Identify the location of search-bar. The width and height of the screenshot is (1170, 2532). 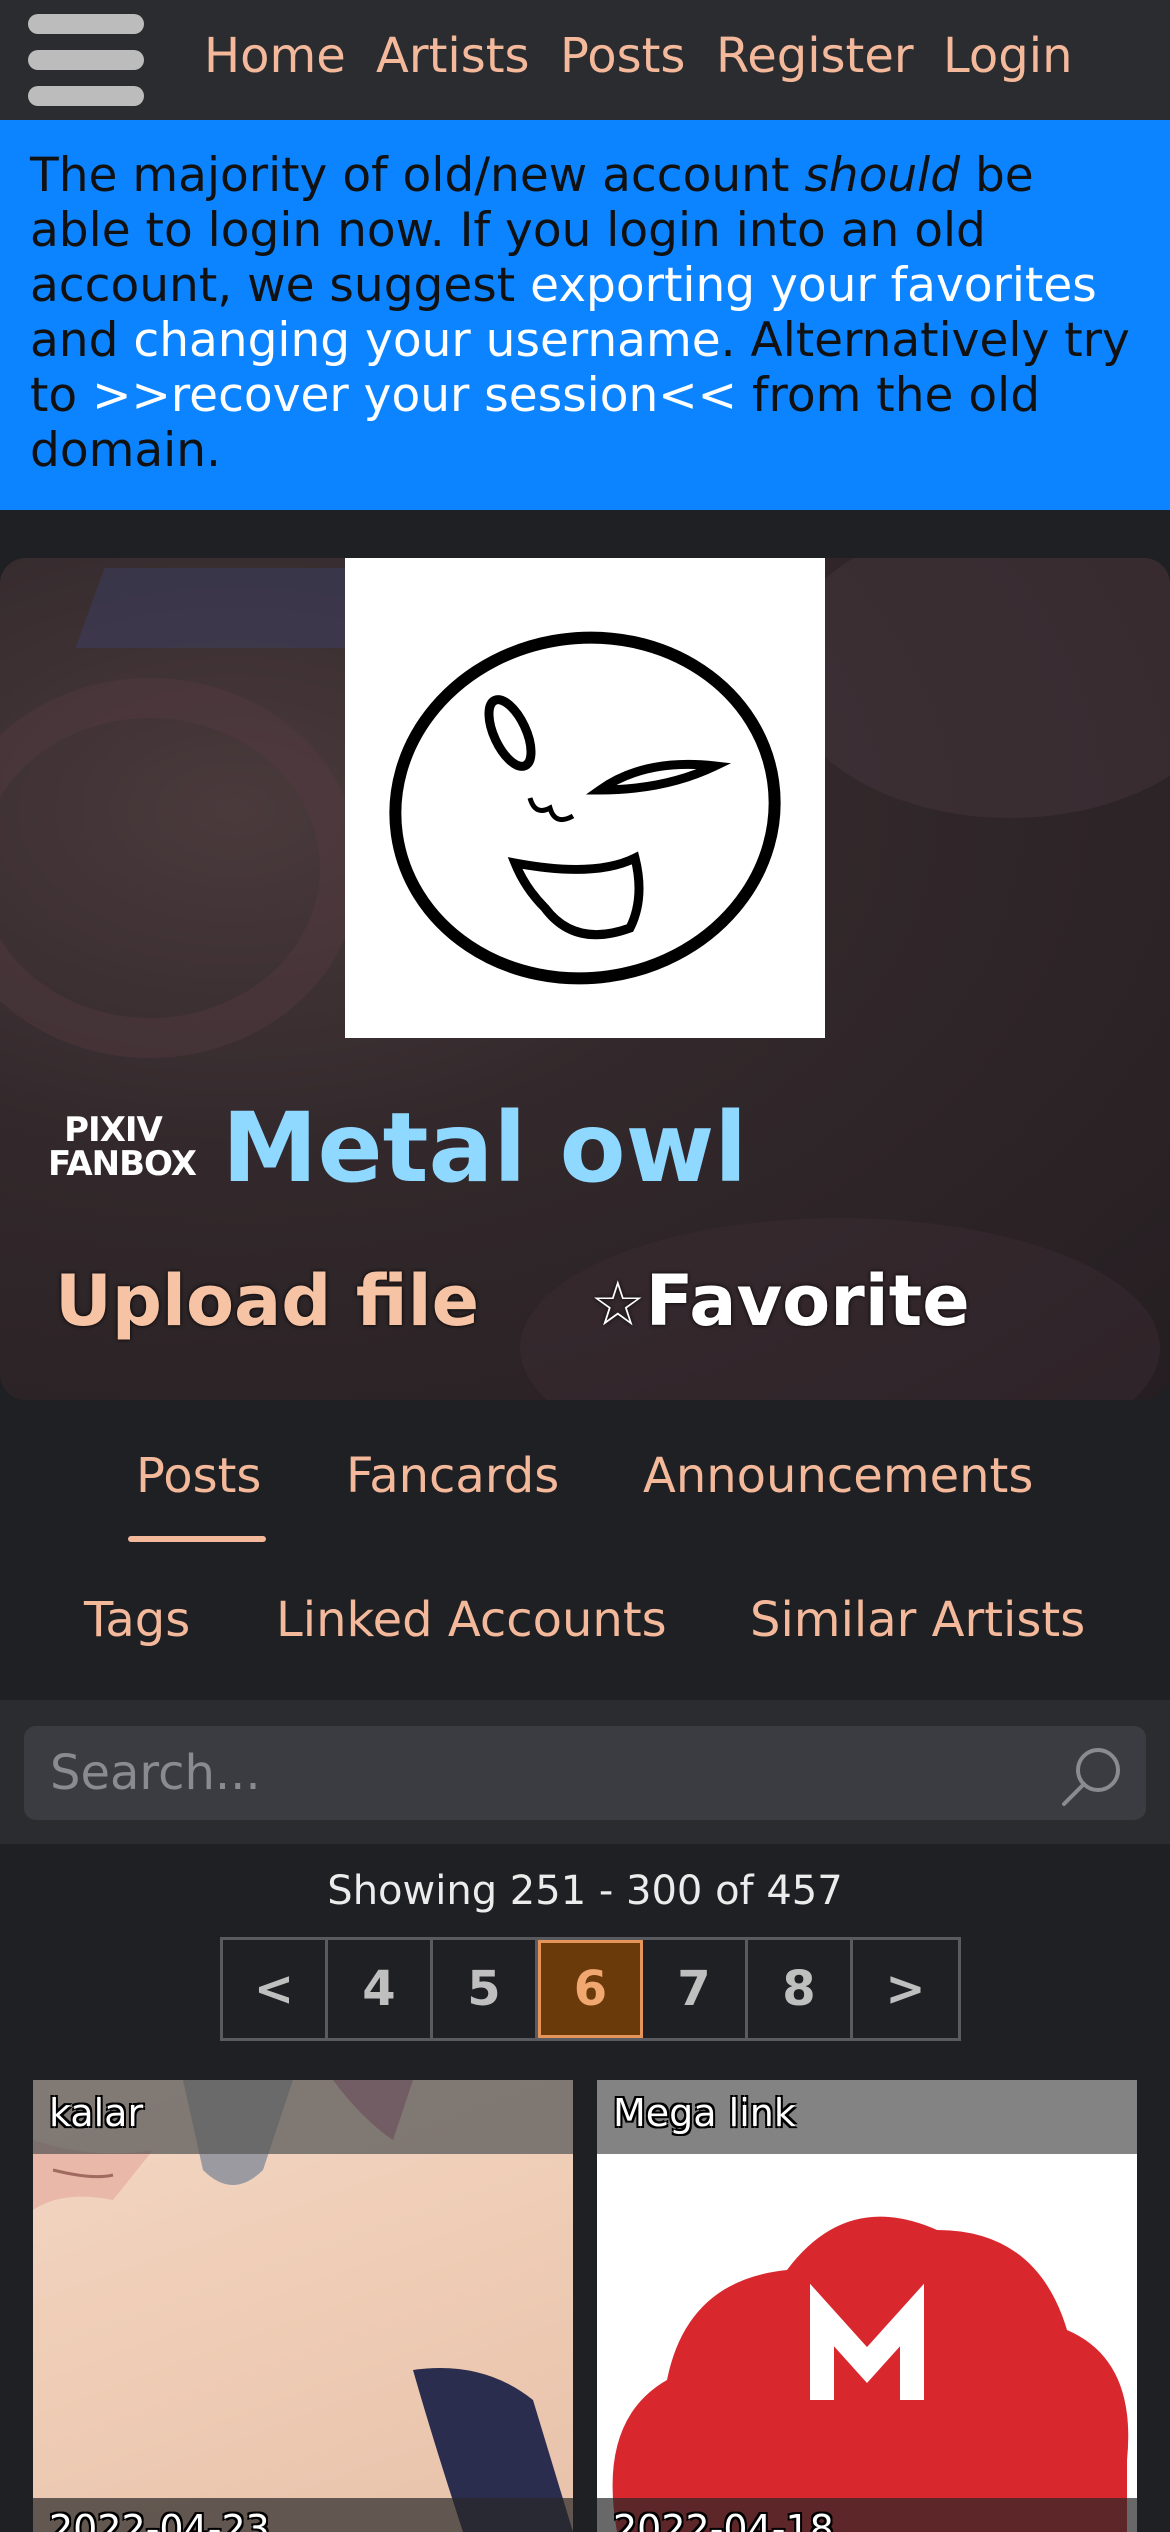
(585, 1772).